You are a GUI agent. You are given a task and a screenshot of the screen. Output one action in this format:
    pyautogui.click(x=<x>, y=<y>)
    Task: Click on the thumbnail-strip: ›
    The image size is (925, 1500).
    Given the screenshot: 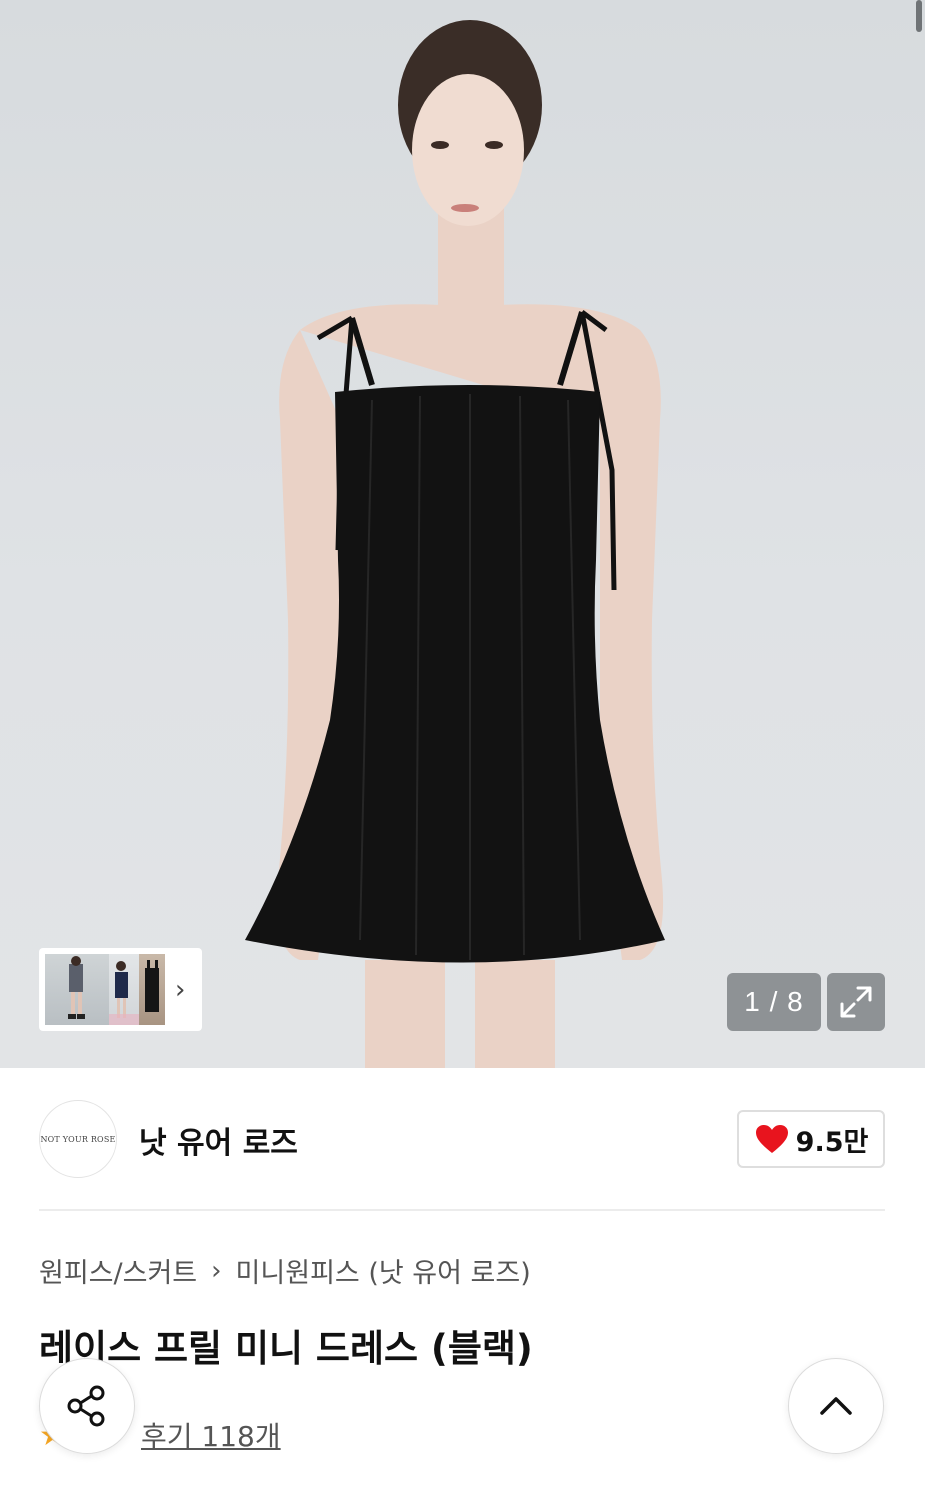 What is the action you would take?
    pyautogui.click(x=120, y=989)
    